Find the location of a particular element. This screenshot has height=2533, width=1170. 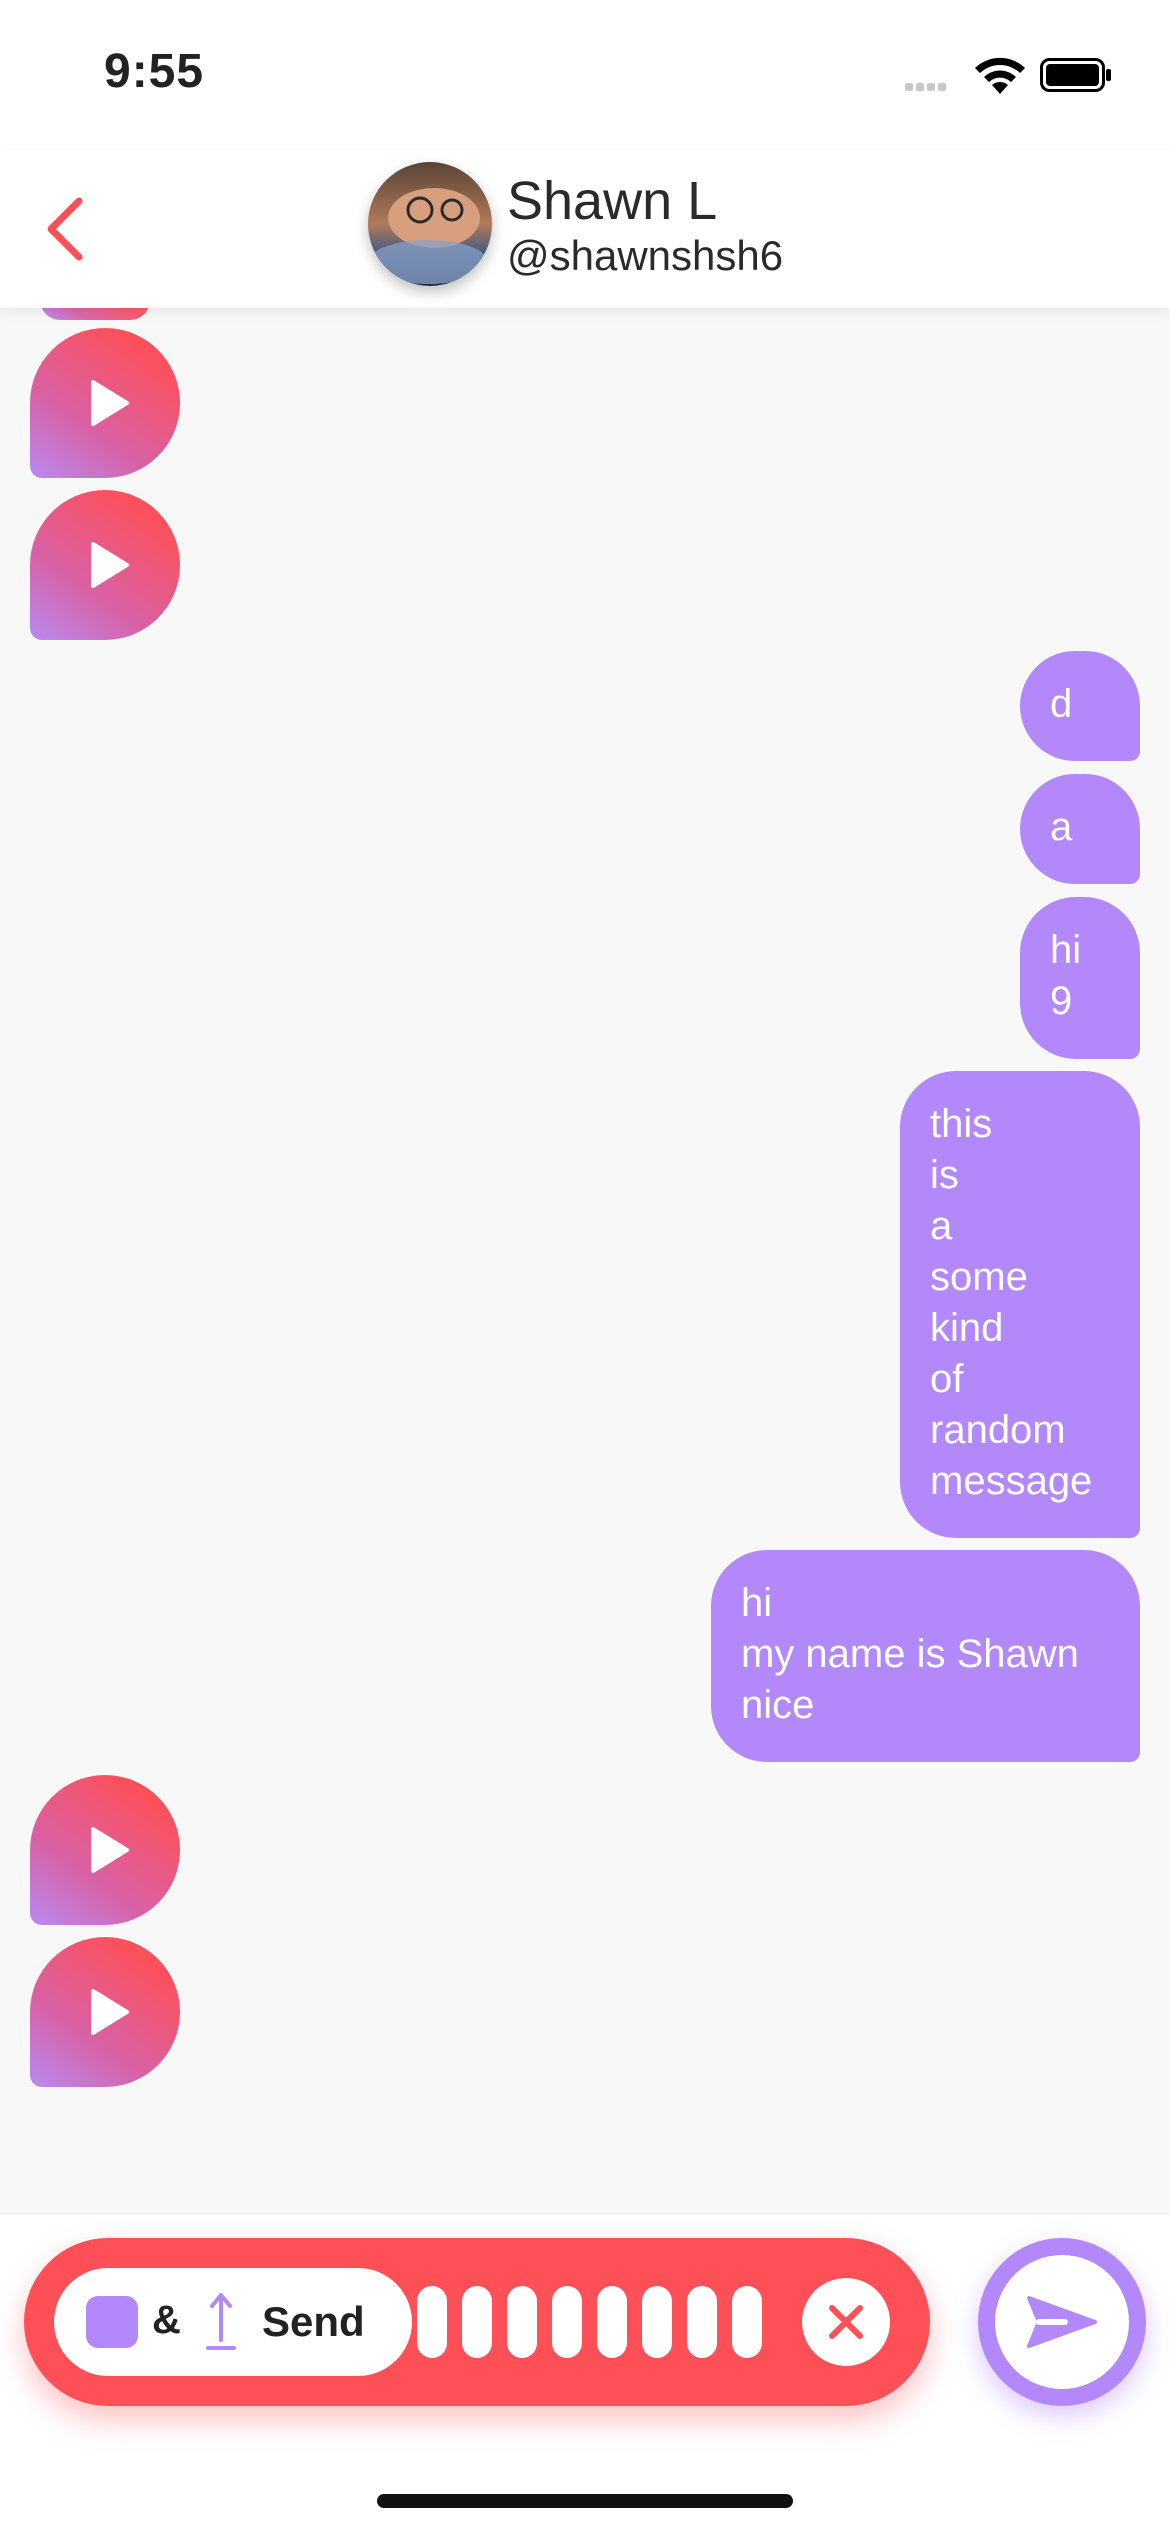

text-message: hi my name is Shawn nice is located at coordinates (925, 1656).